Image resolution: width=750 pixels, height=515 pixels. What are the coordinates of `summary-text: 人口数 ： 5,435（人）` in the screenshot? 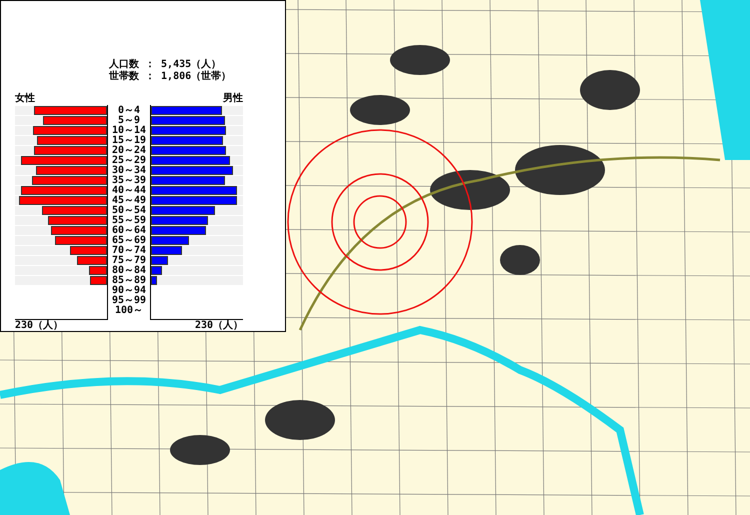 It's located at (165, 64).